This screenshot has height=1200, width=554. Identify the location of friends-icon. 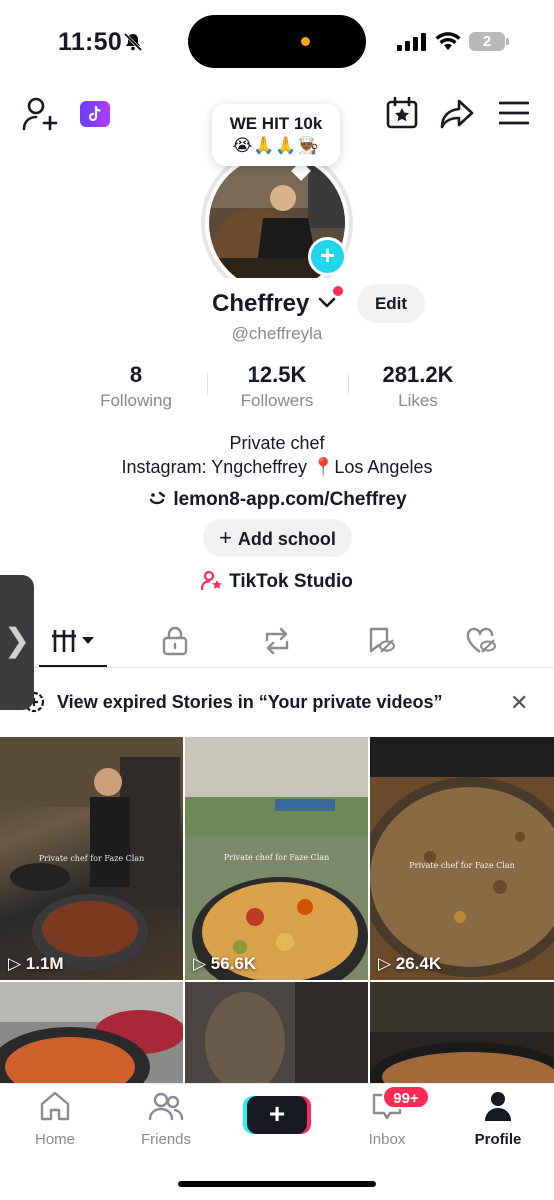
(166, 1106).